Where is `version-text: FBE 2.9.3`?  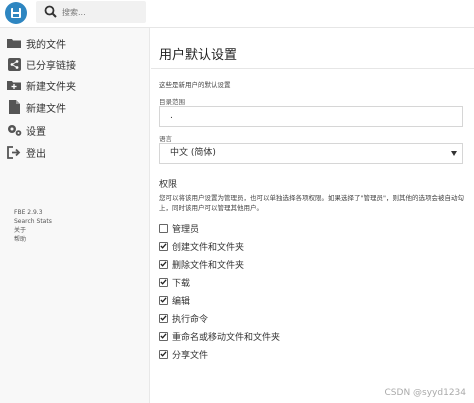 version-text: FBE 2.9.3 is located at coordinates (28, 212).